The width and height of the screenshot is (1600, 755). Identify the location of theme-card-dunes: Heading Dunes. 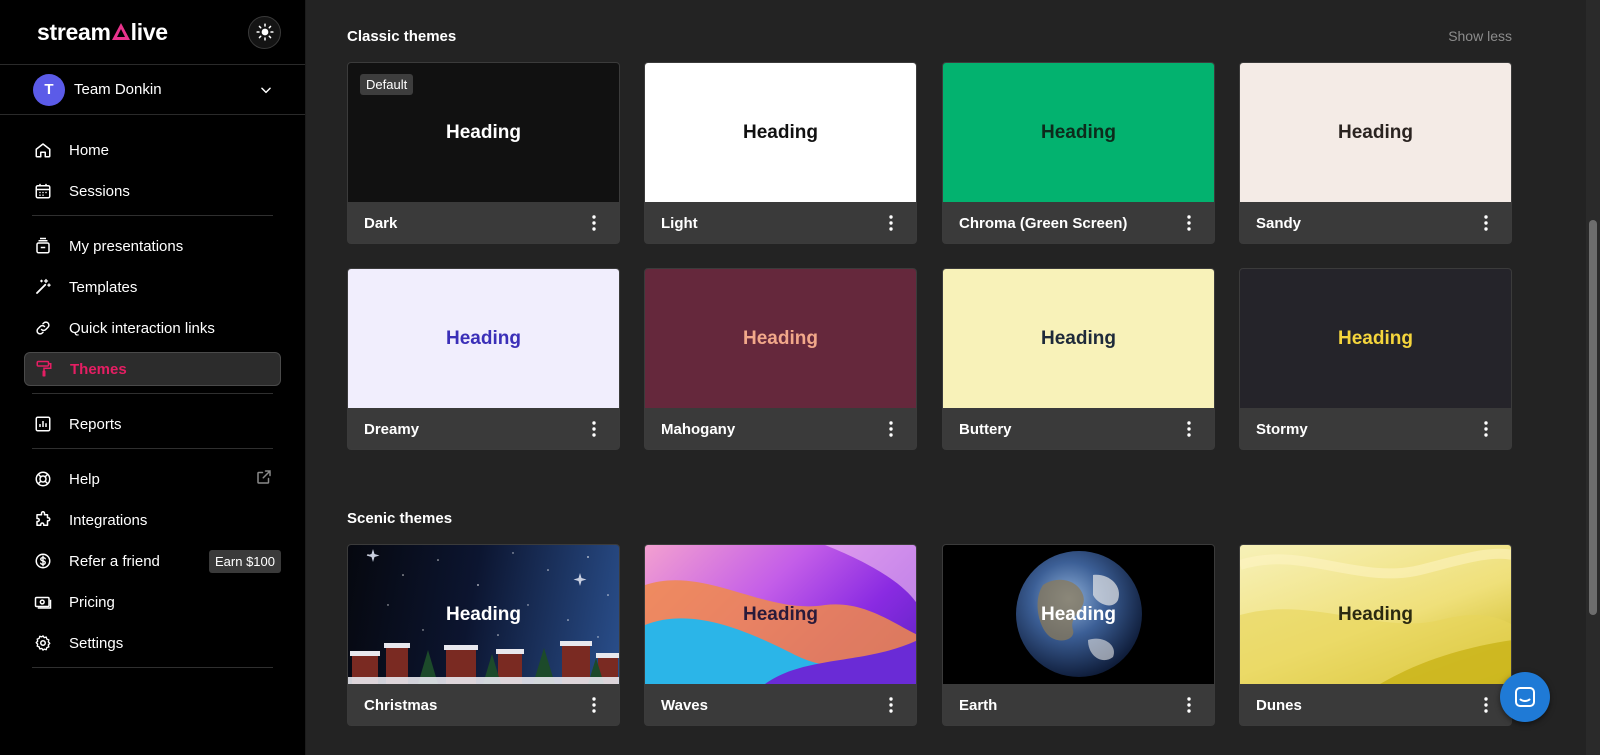
(1375, 635).